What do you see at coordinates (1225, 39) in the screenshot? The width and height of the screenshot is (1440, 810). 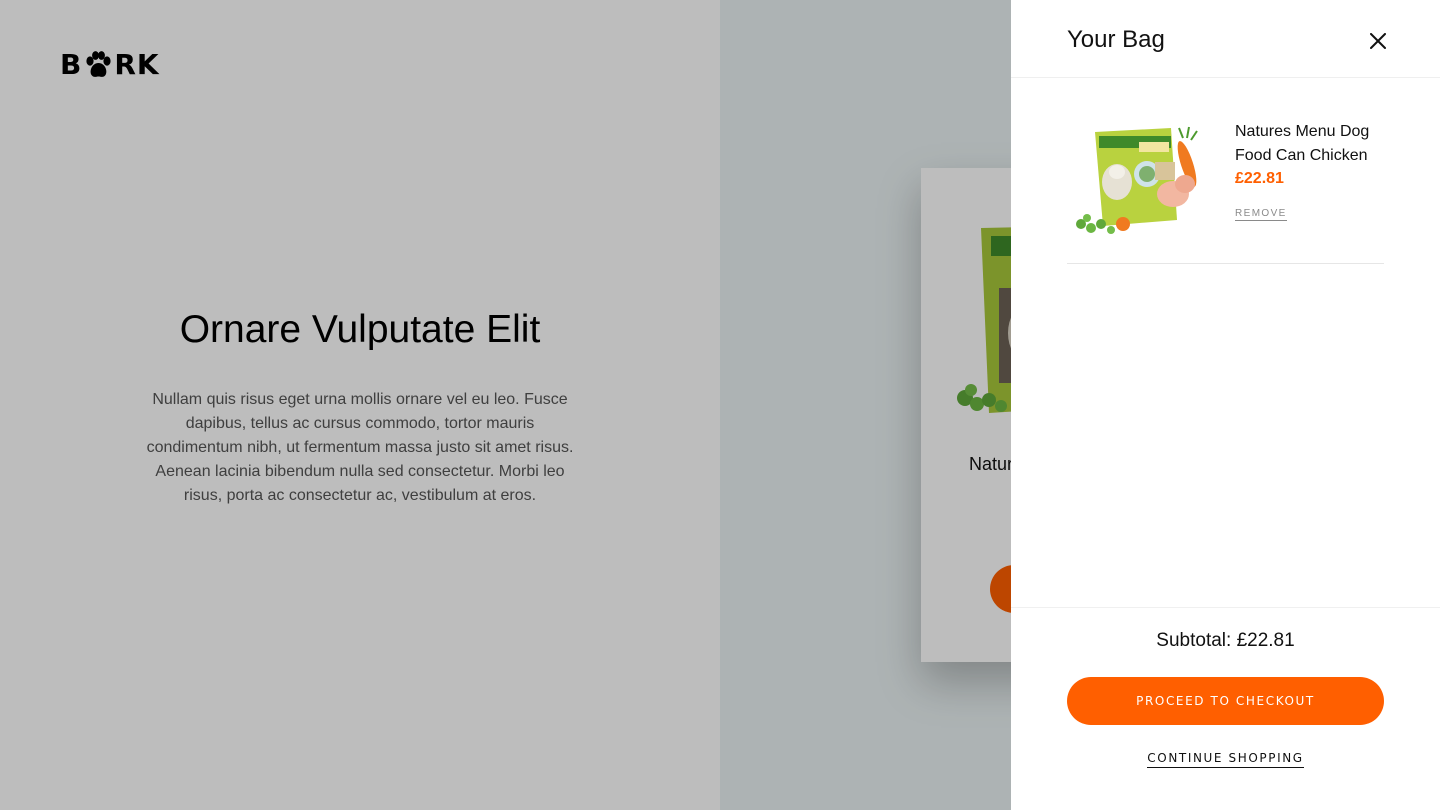 I see `cart-header: Your Bag` at bounding box center [1225, 39].